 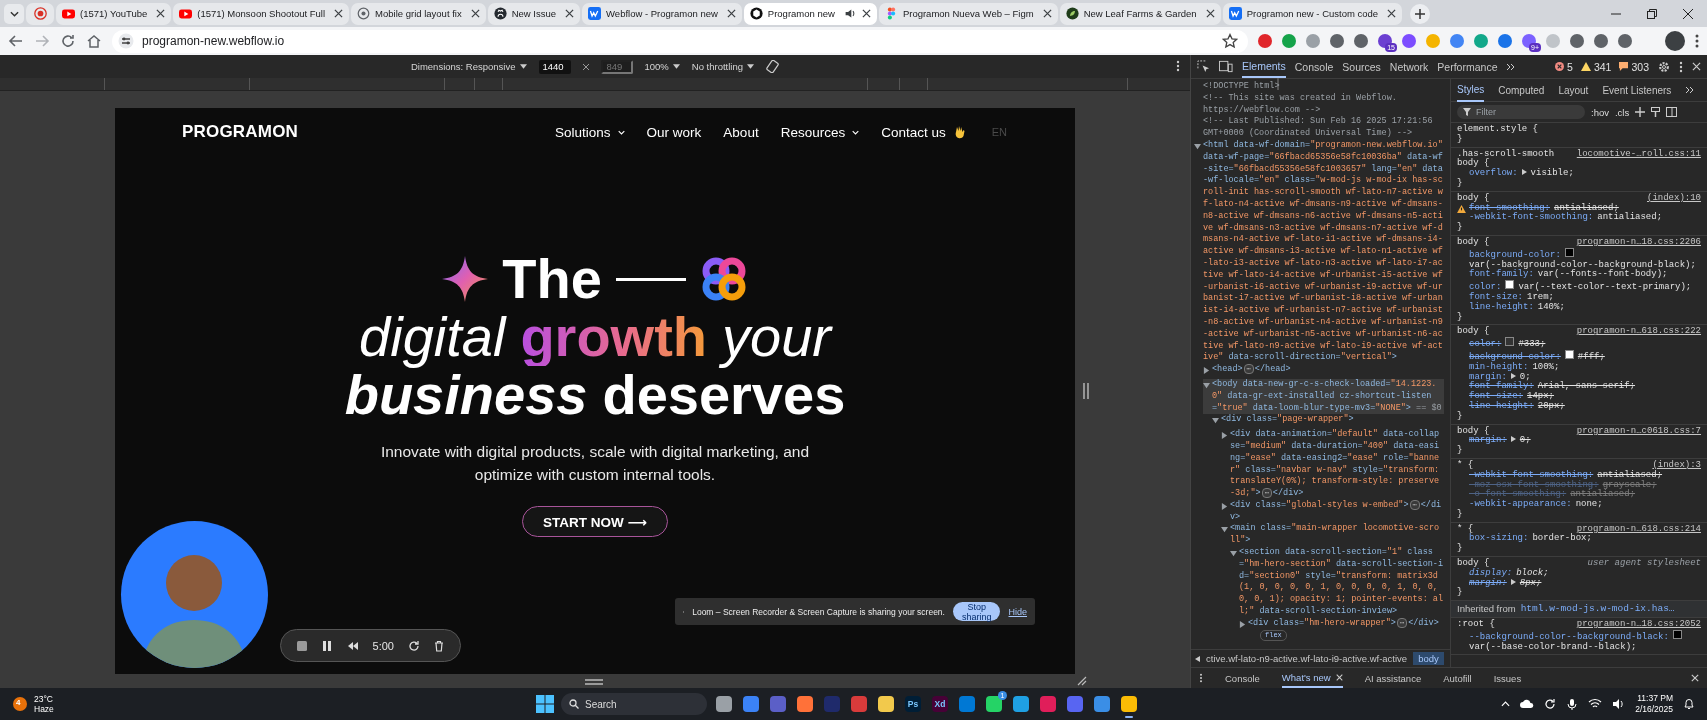 I want to click on browser-tab: Programon new, so click(x=810, y=13).